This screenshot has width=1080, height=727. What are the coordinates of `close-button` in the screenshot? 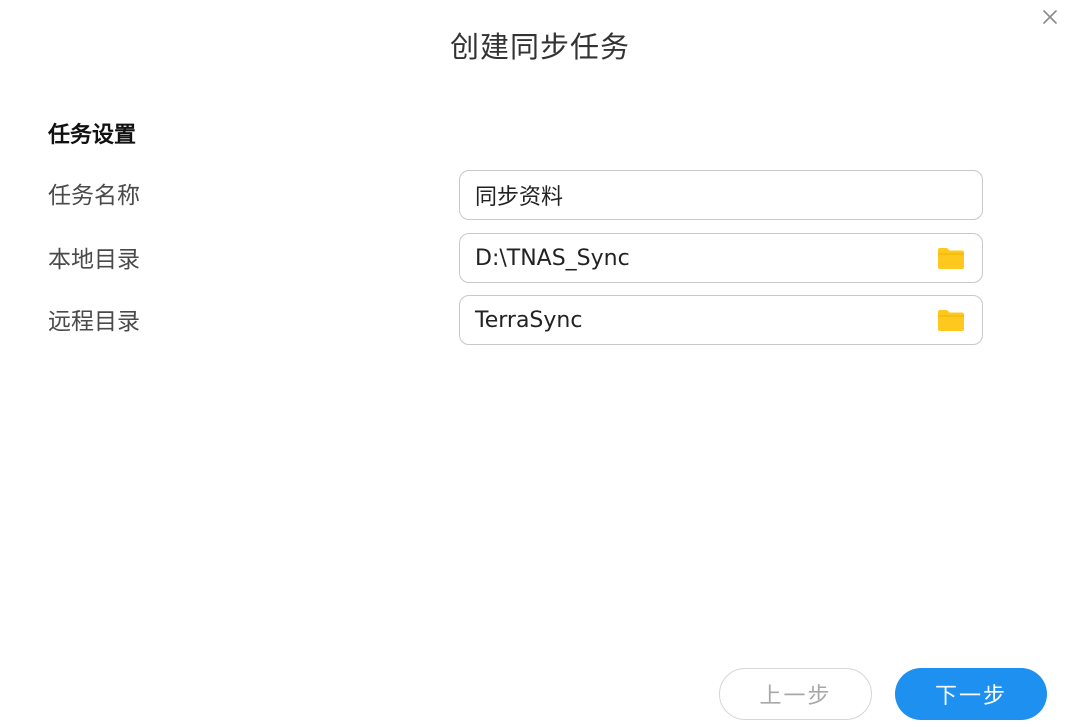 It's located at (1050, 18).